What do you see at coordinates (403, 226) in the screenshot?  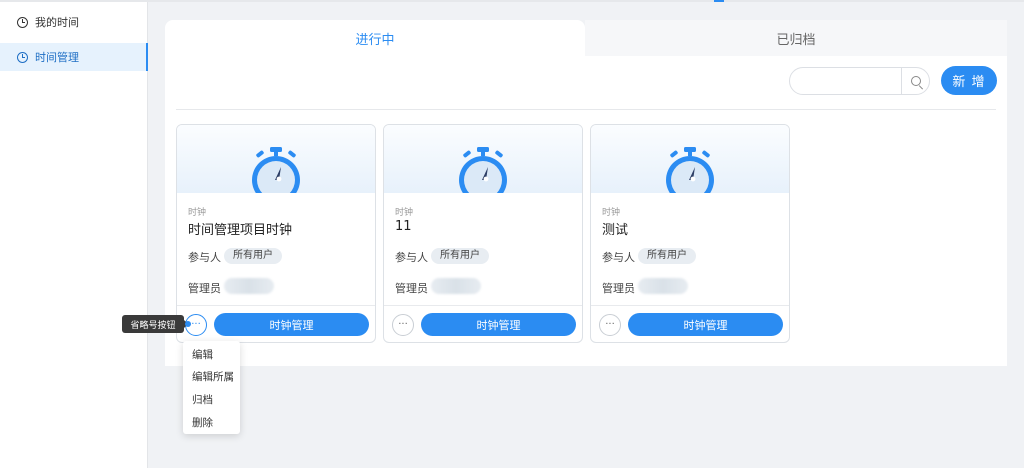 I see `card-title: 11` at bounding box center [403, 226].